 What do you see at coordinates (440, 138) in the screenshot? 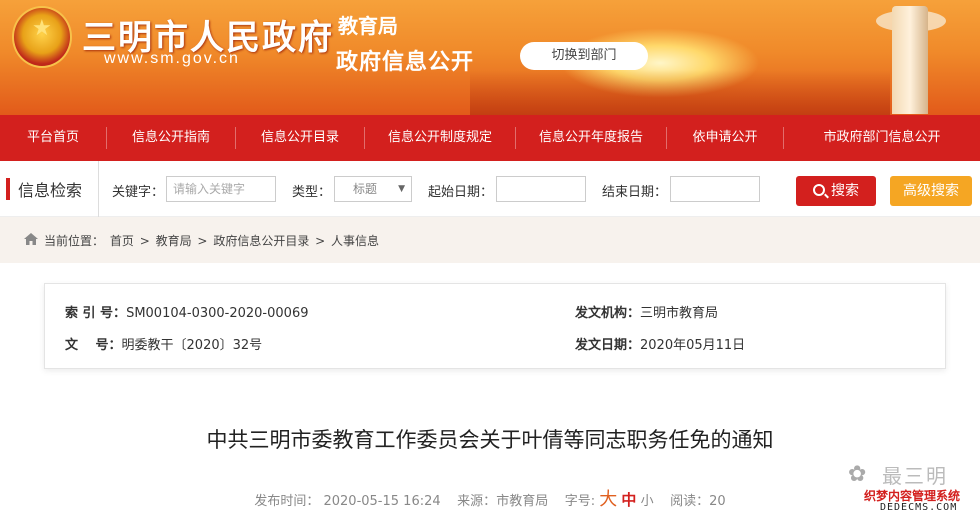
I see `nav-item-regulations: 信息公开制度规定` at bounding box center [440, 138].